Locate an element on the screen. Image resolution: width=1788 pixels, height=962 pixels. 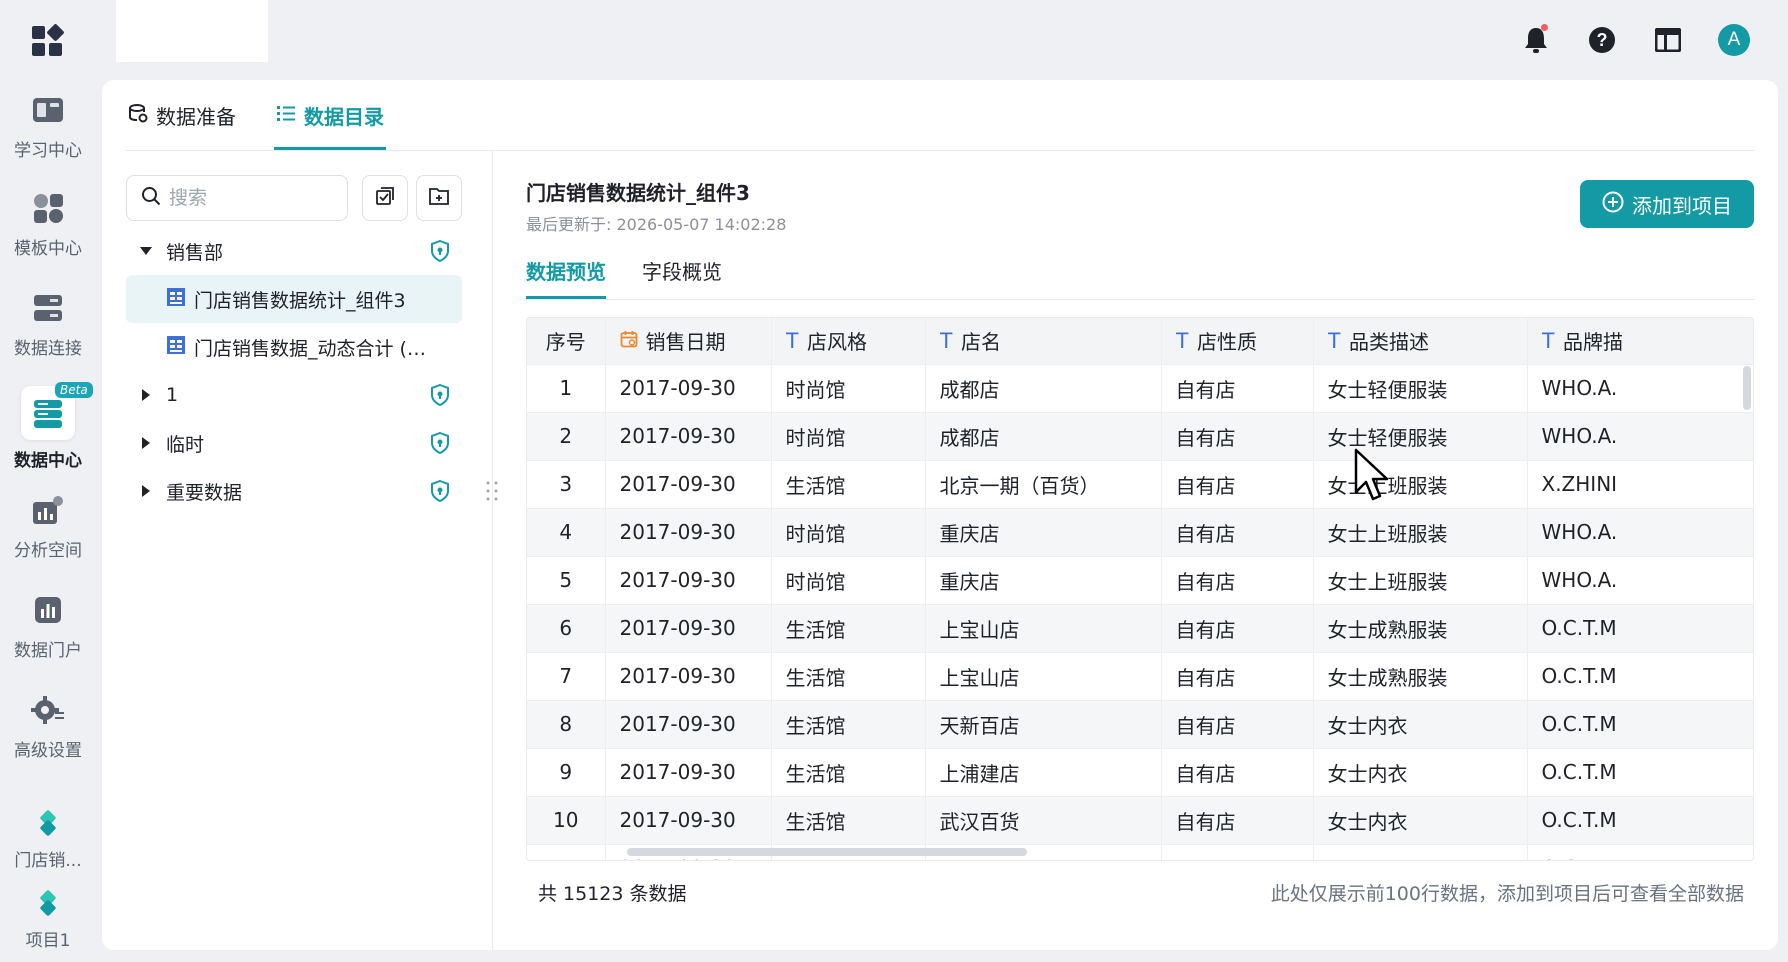
database-icon is located at coordinates (48, 308).